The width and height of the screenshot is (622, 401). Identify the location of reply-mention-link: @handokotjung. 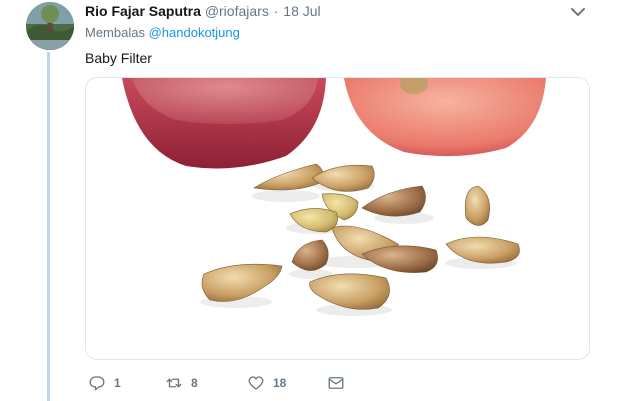
(194, 32).